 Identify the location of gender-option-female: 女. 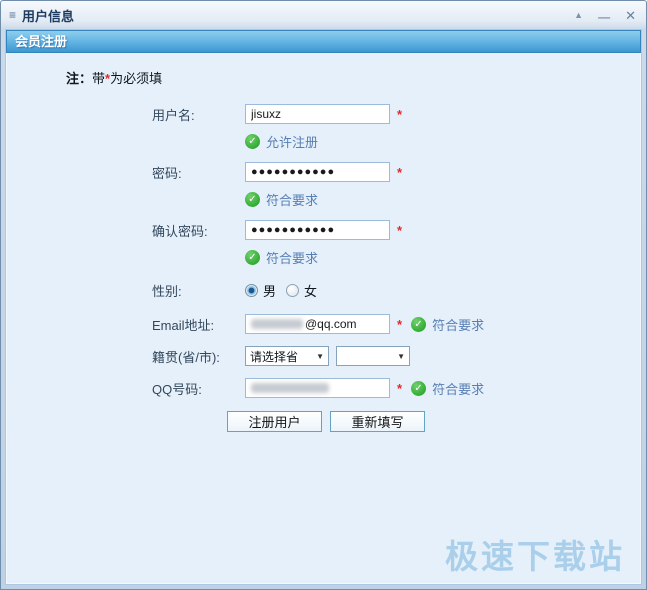
(301, 290).